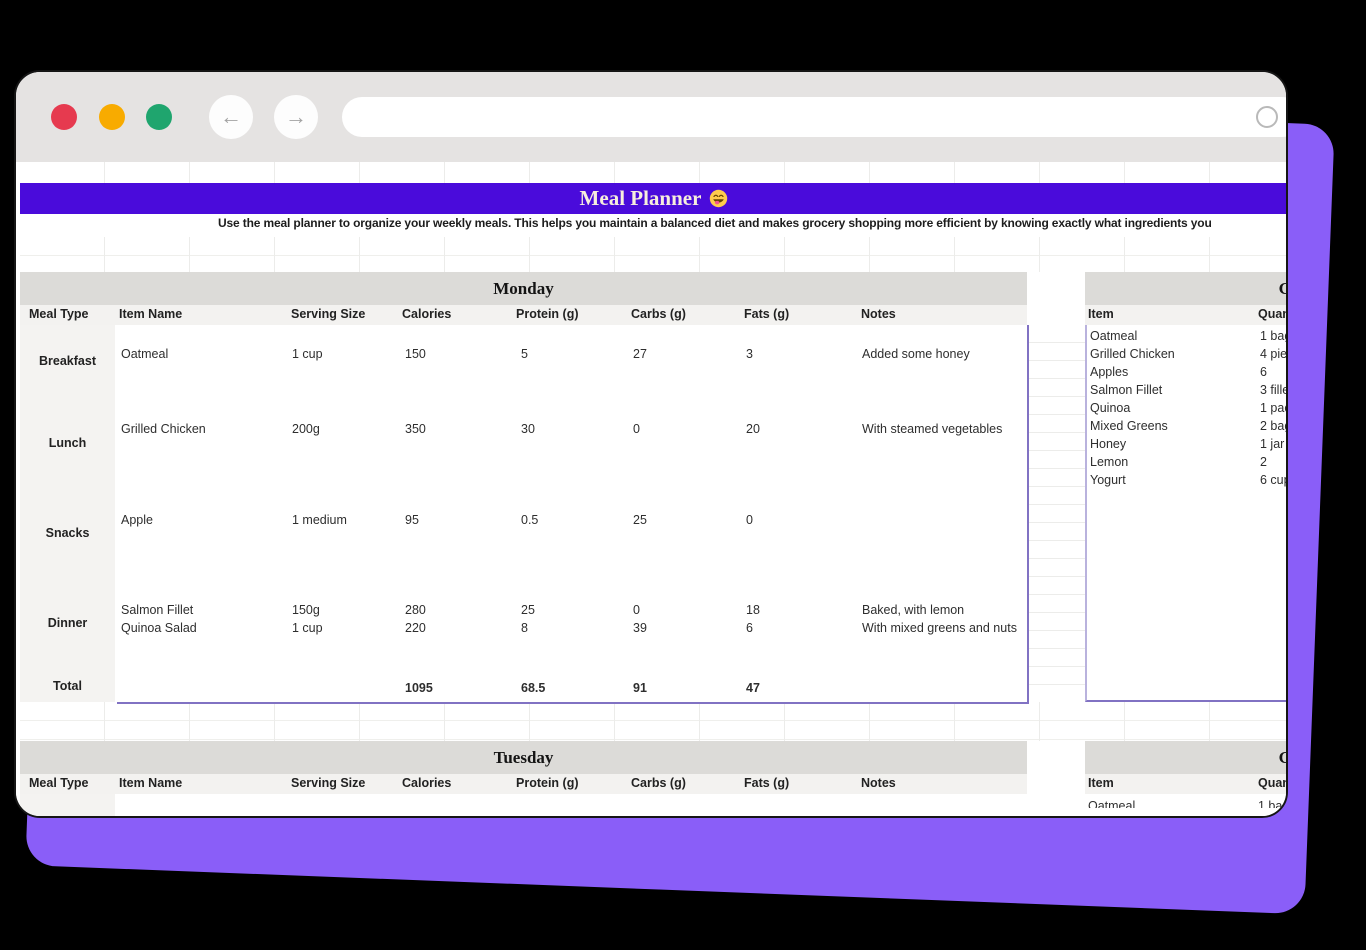 The height and width of the screenshot is (950, 1366). I want to click on cell-grocery-qty: 4 pieces, so click(1273, 354).